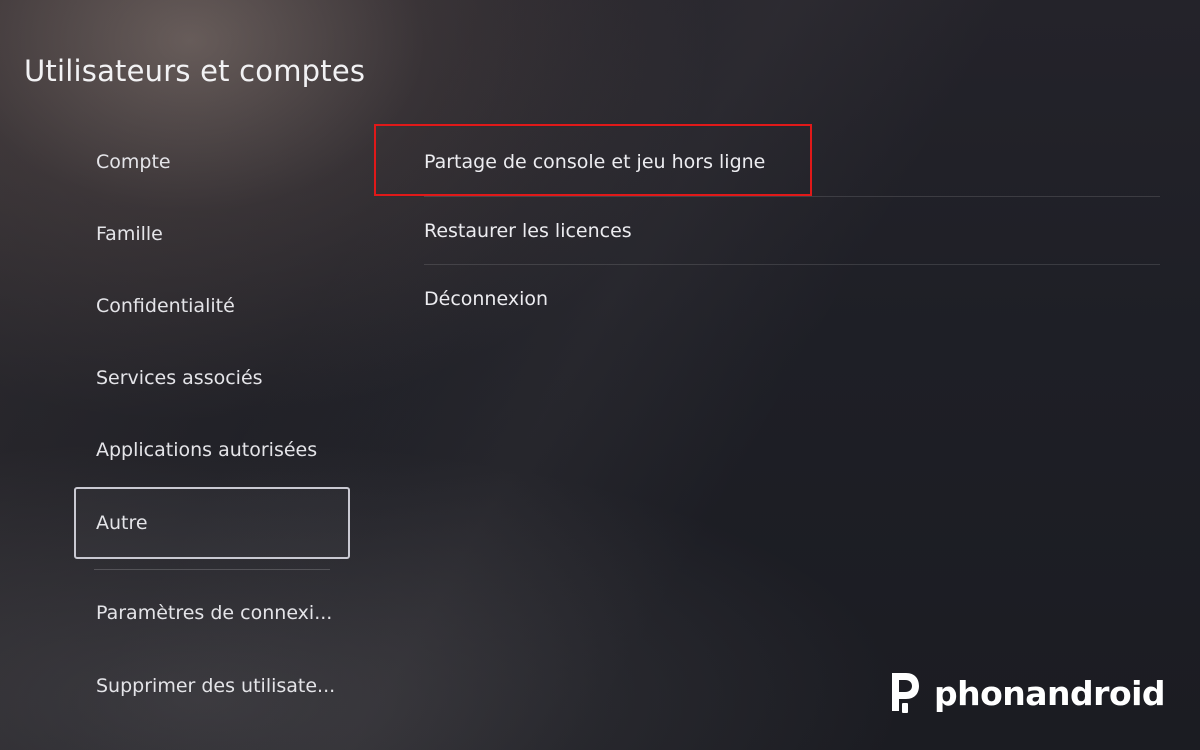 Image resolution: width=1200 pixels, height=750 pixels. Describe the element at coordinates (792, 299) in the screenshot. I see `menu-item-deconnexion: Déconnexion` at that location.